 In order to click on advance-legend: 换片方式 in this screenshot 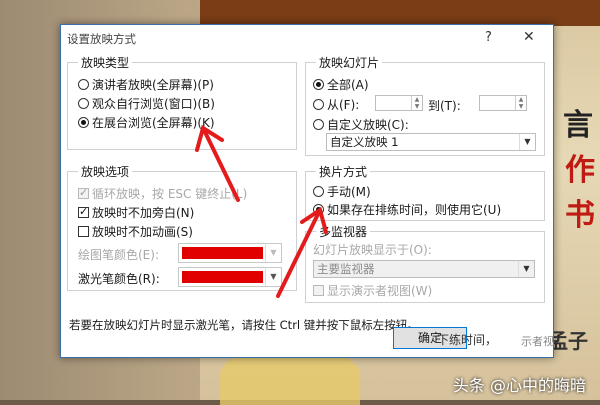, I will do `click(343, 171)`.